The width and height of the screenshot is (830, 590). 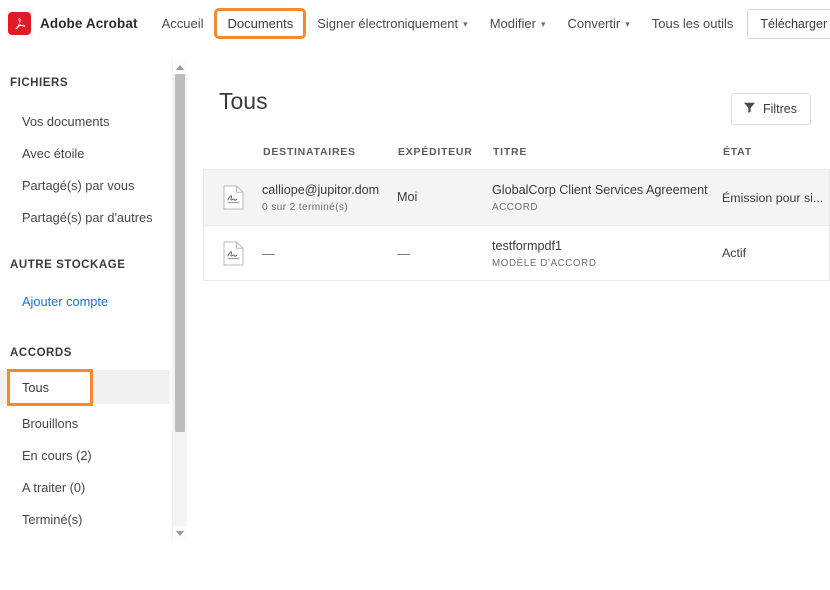 I want to click on nav-item-documents: Documents, so click(x=260, y=23).